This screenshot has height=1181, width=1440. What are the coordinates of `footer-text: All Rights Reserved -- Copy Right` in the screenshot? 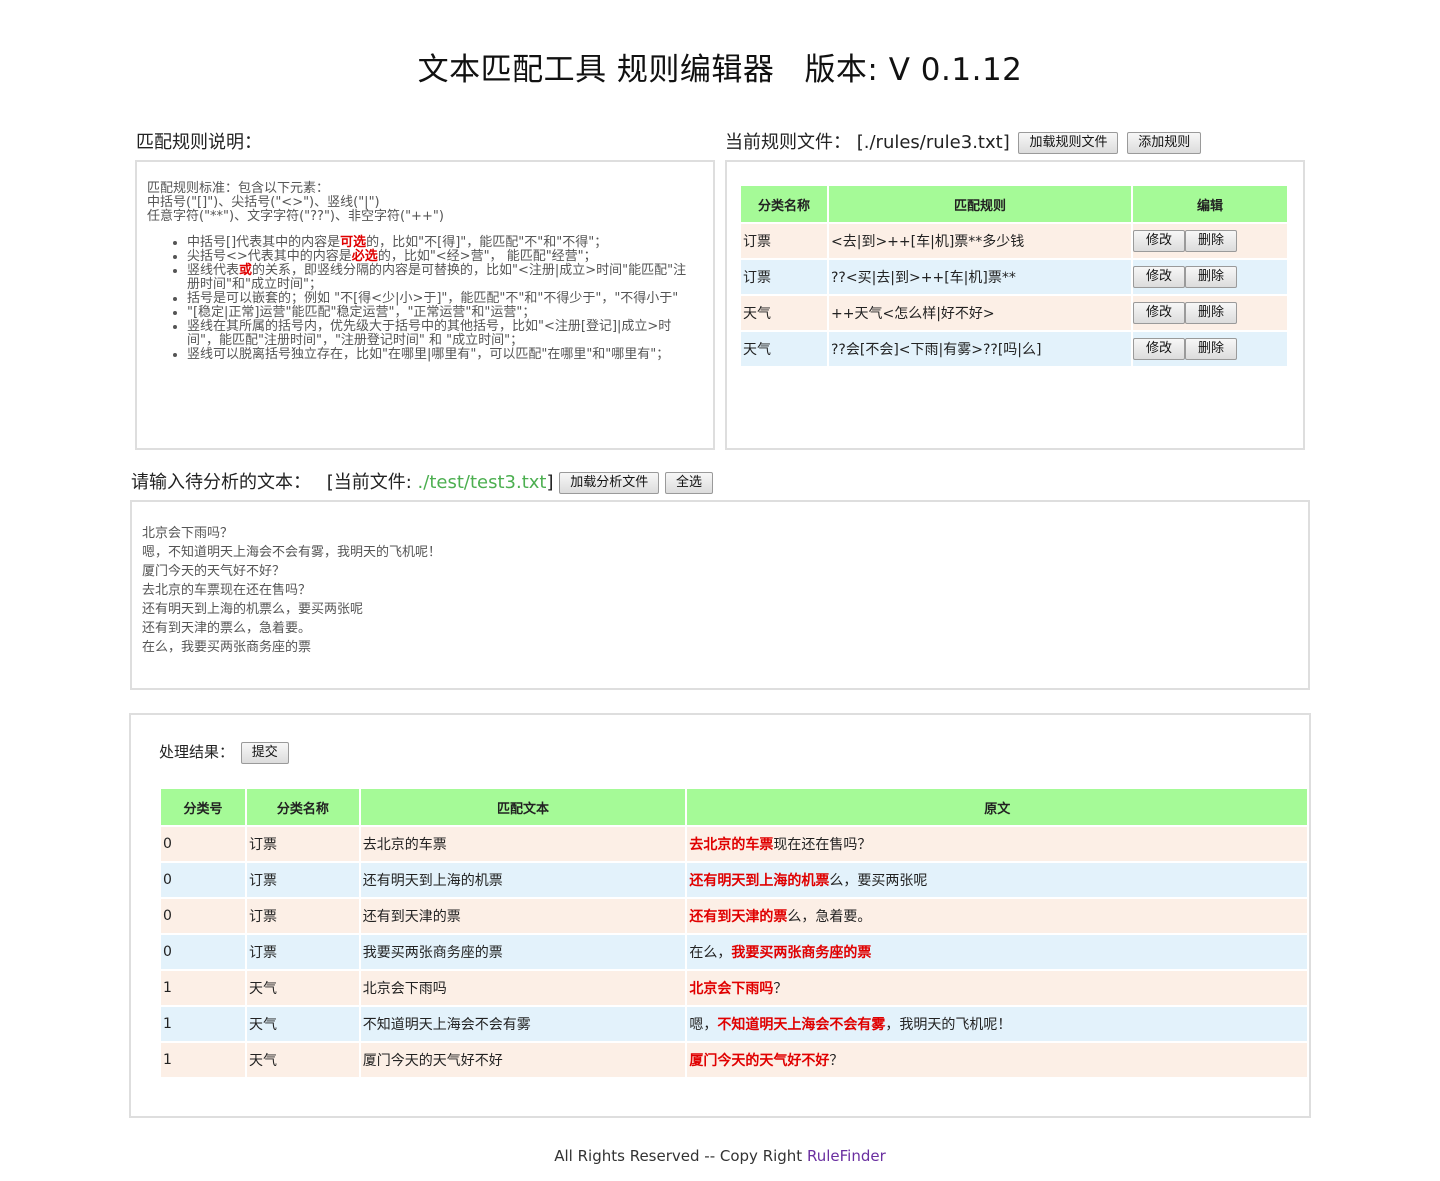 It's located at (680, 1156).